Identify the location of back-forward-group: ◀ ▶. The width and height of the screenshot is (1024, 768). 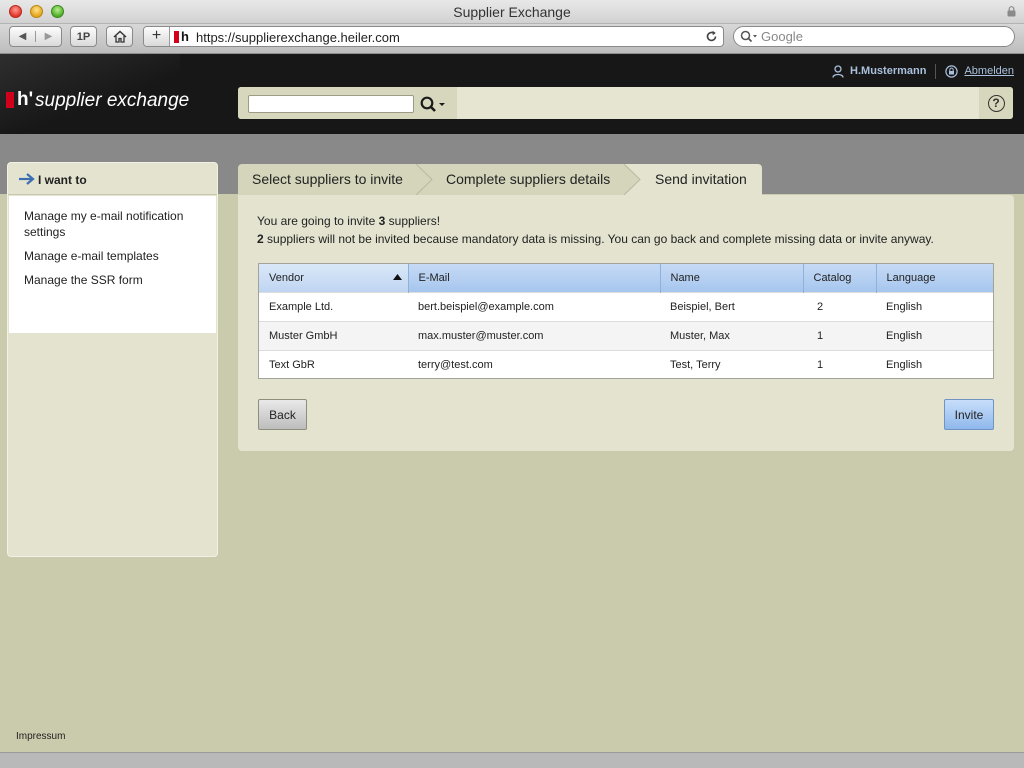
(35, 36).